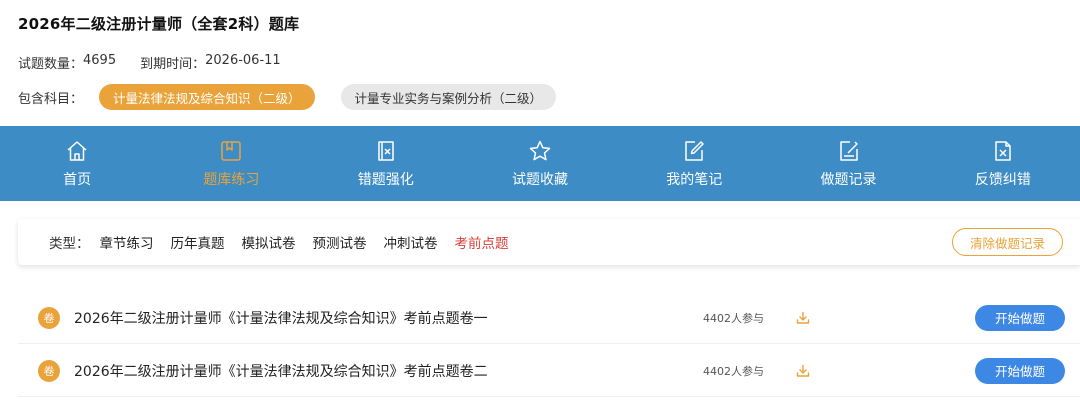  What do you see at coordinates (281, 371) in the screenshot?
I see `paper-title: 2026年二级注册计量师《计量法律法规及综合知识》考前点题卷二` at bounding box center [281, 371].